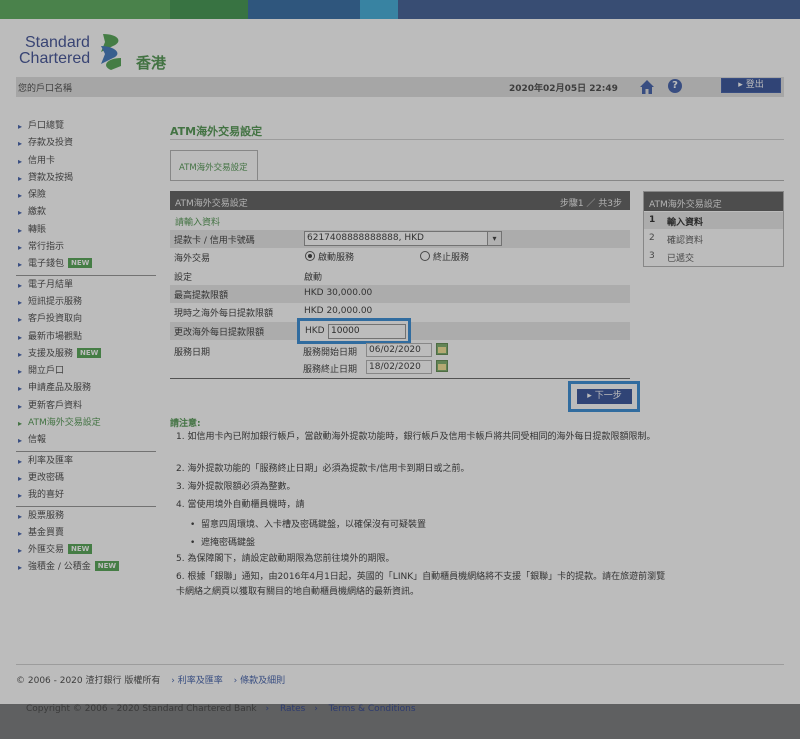 This screenshot has height=739, width=800. What do you see at coordinates (46, 532) in the screenshot?
I see `sidebar-item-label: 基金買賣` at bounding box center [46, 532].